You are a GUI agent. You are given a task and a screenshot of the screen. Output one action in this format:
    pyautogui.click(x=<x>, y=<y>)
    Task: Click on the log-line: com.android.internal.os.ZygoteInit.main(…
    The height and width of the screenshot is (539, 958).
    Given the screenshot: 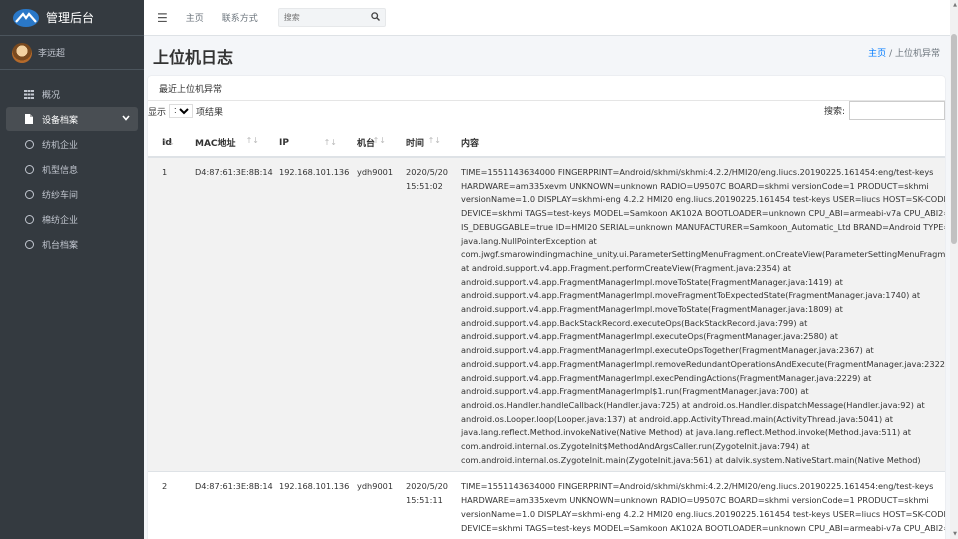 What is the action you would take?
    pyautogui.click(x=691, y=459)
    